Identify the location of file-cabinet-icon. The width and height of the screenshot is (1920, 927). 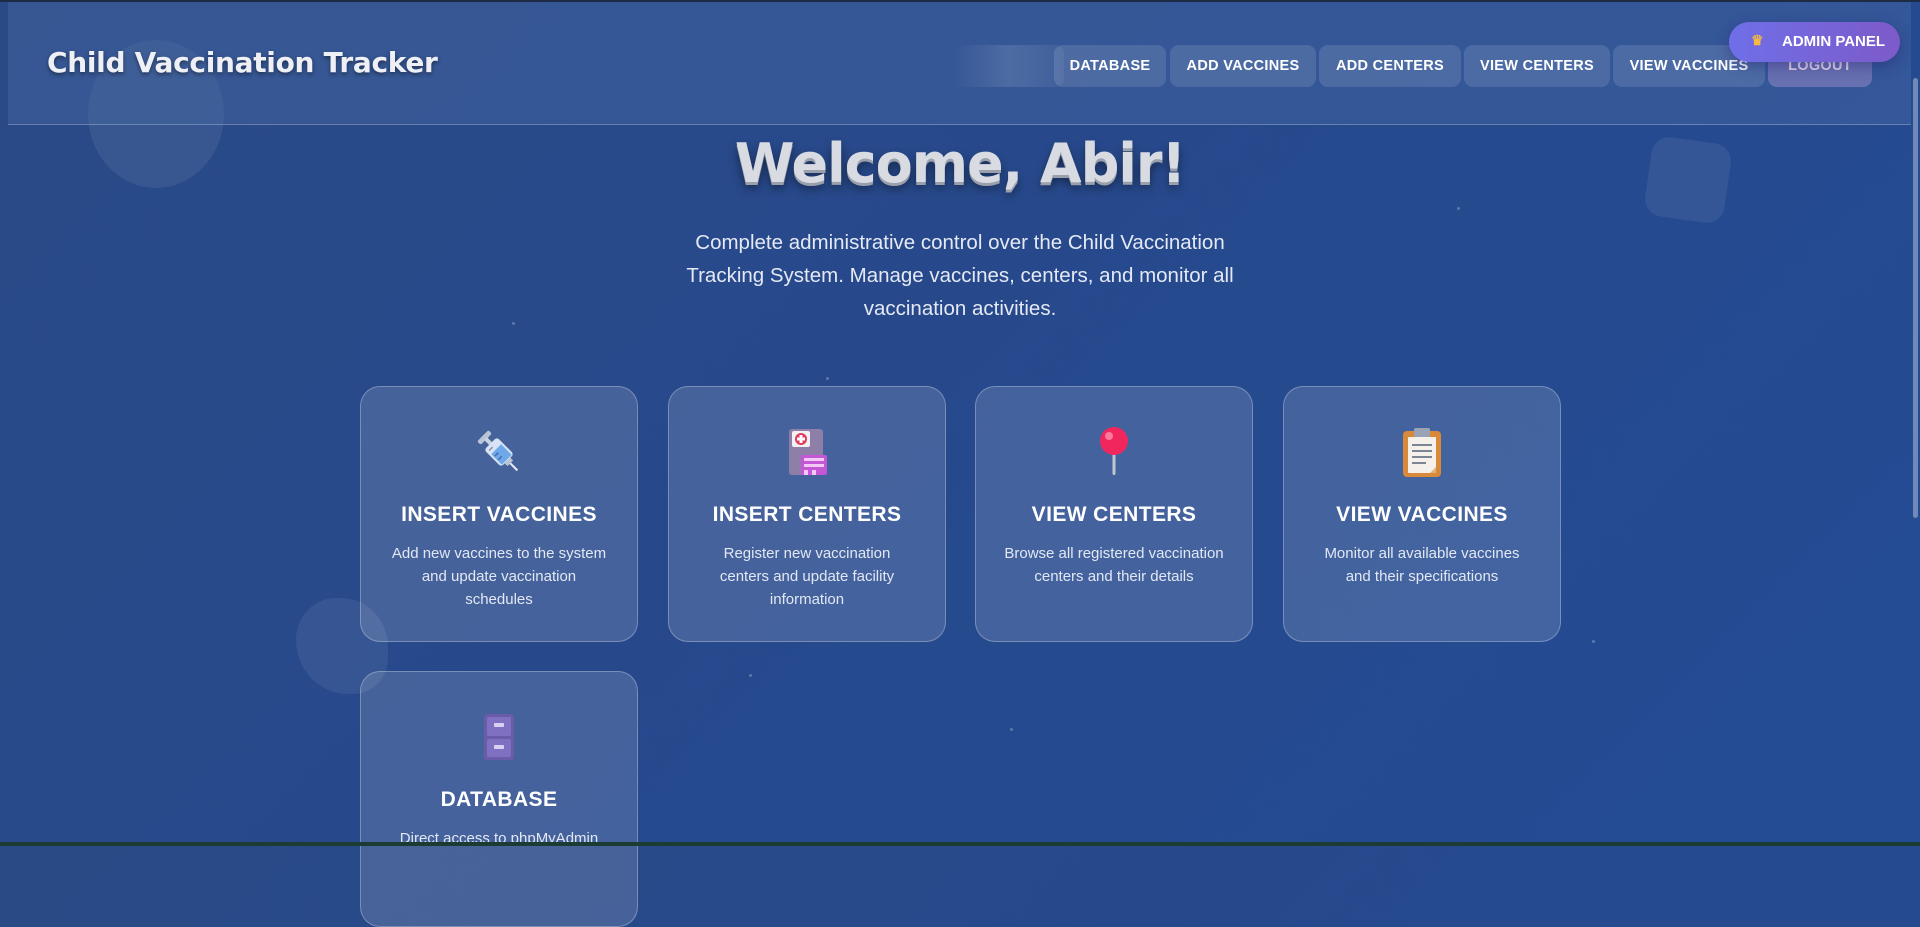
(499, 737).